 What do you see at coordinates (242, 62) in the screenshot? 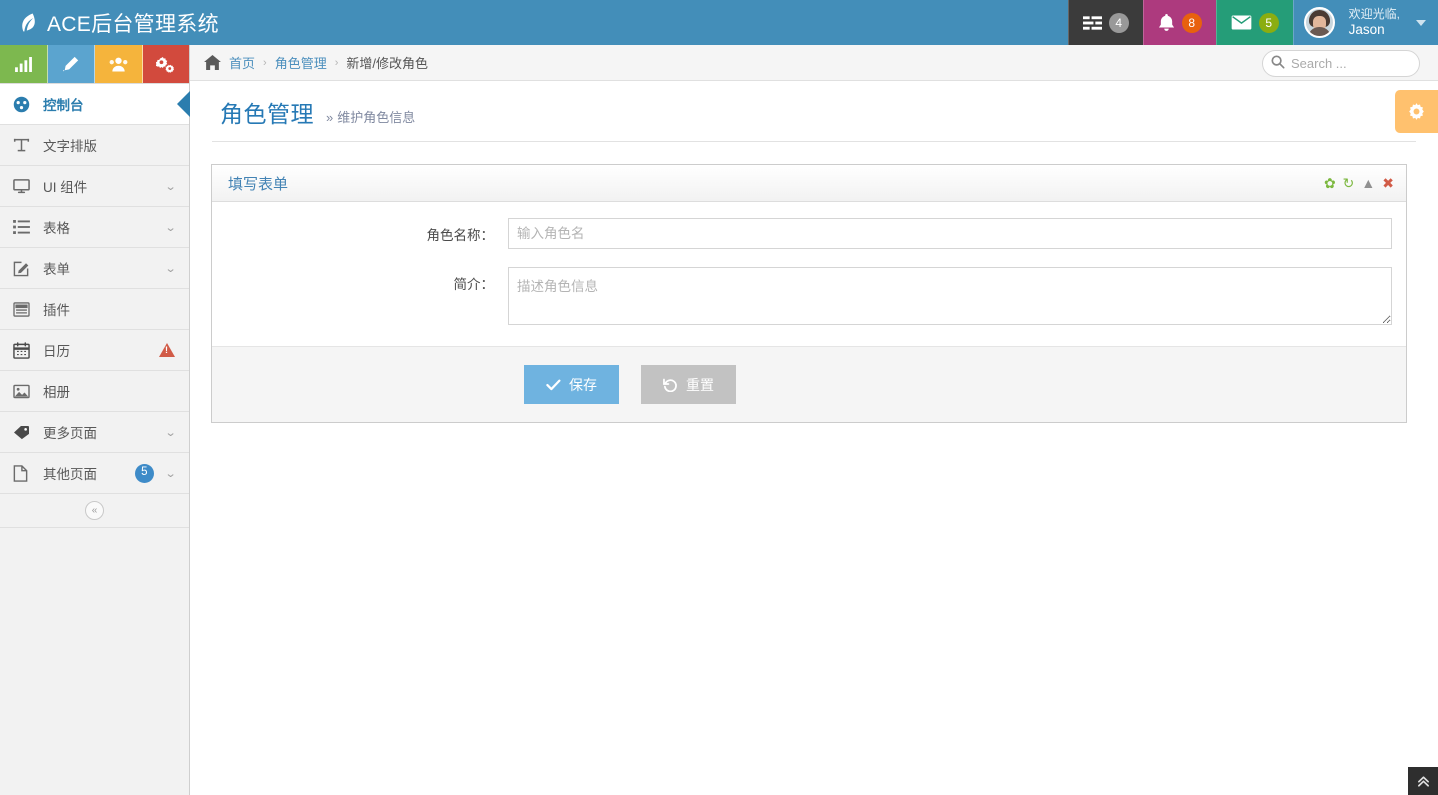
I see `breadcrumb-link: 首页` at bounding box center [242, 62].